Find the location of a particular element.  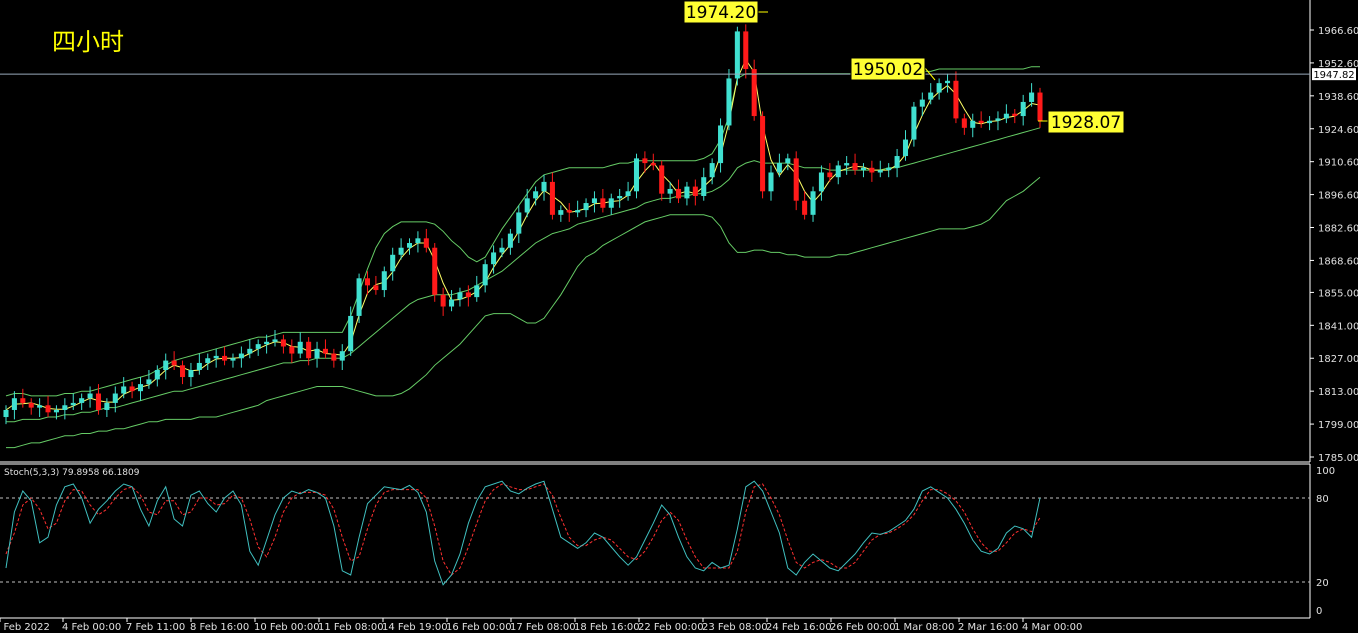

stoch-tick-label: 100 is located at coordinates (1325, 471).